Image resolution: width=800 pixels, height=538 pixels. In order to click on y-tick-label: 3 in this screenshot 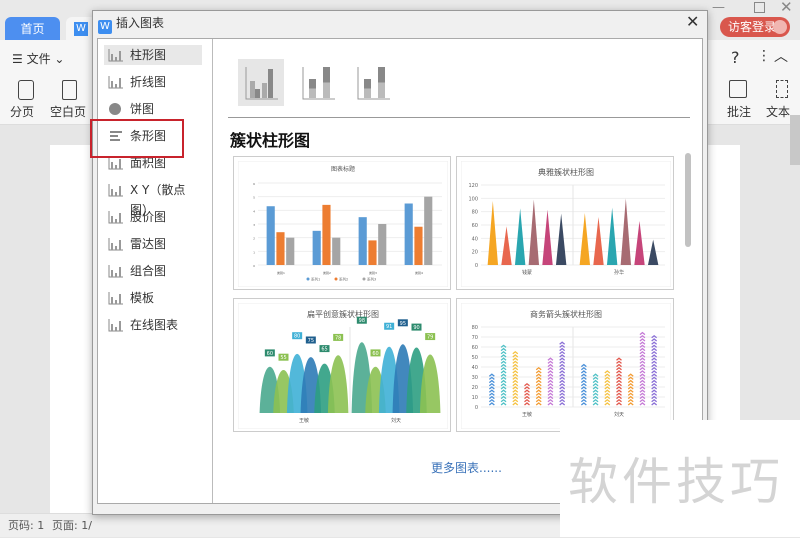, I will do `click(254, 225)`.